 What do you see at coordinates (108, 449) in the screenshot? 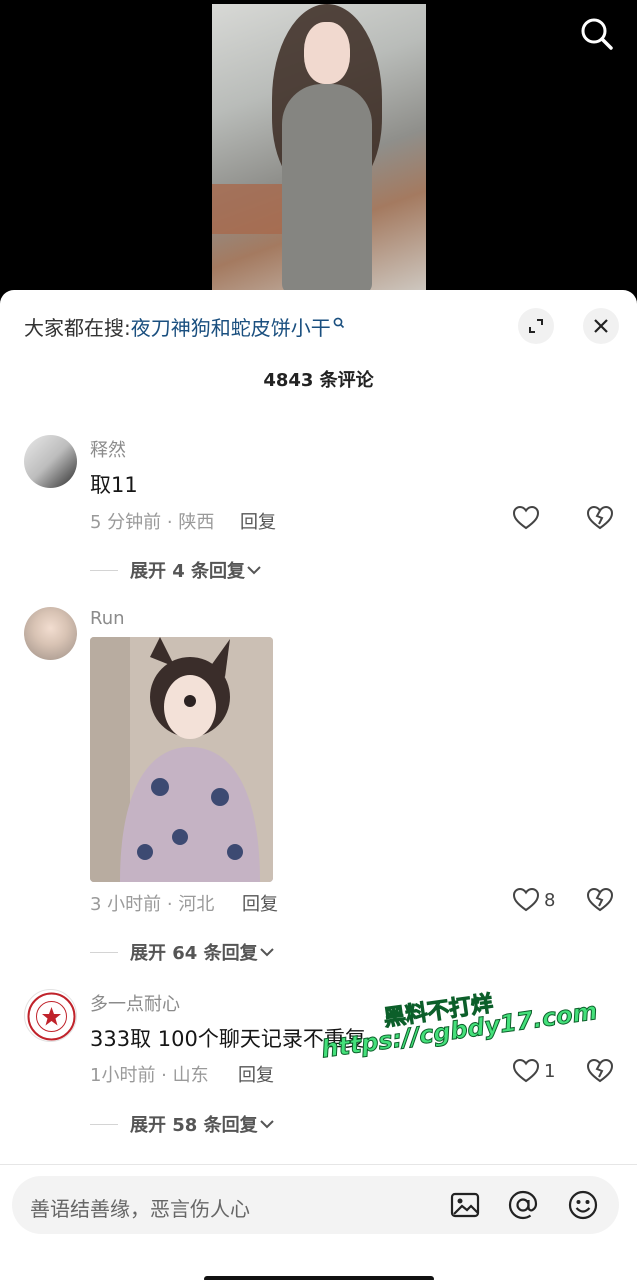
I see `comment-username: 释然` at bounding box center [108, 449].